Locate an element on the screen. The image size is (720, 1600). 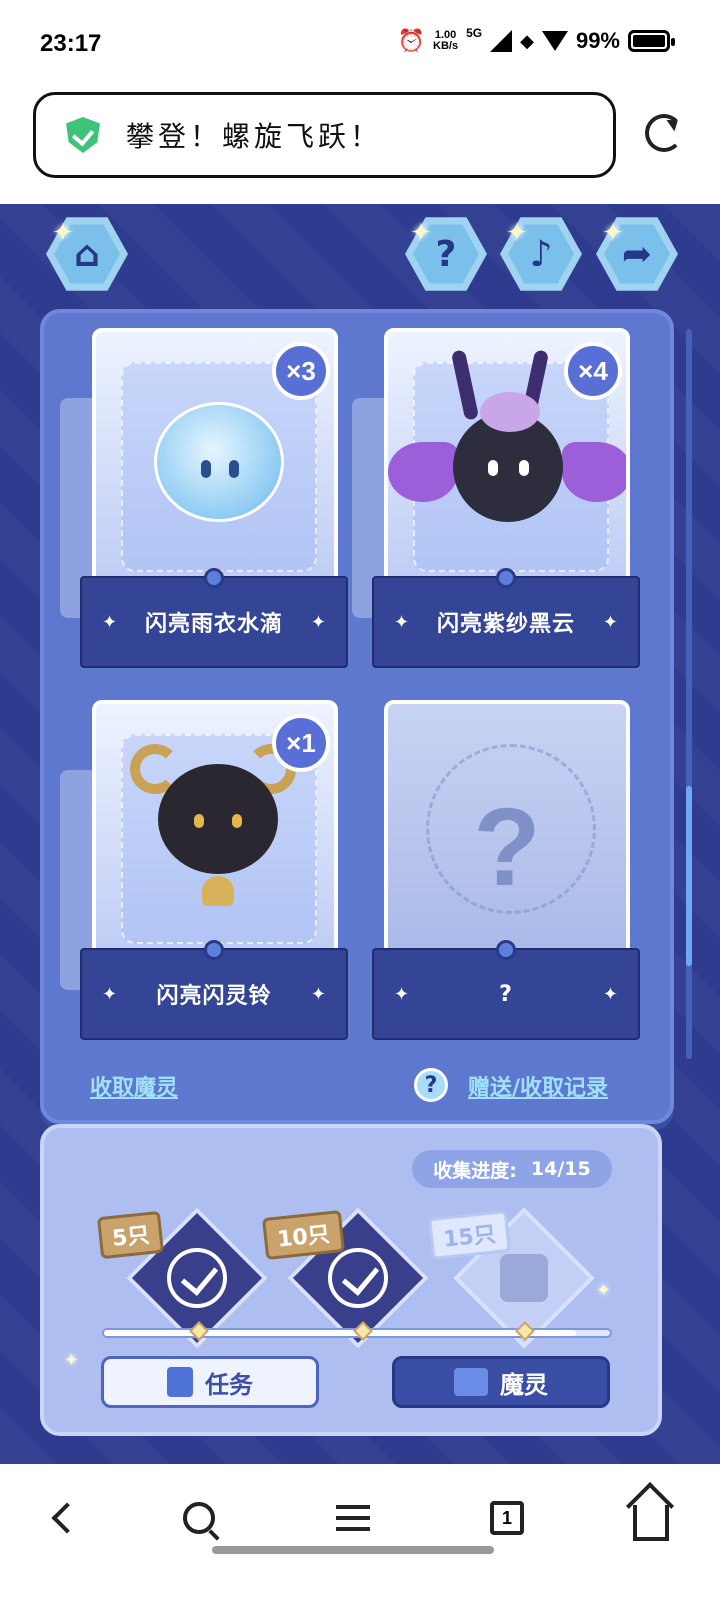
search-button is located at coordinates (199, 1518).